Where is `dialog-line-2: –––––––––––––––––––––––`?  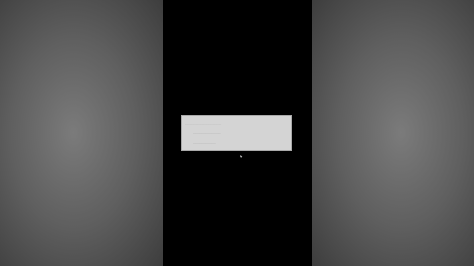
dialog-line-2: ––––––––––––––––––––––– is located at coordinates (207, 134).